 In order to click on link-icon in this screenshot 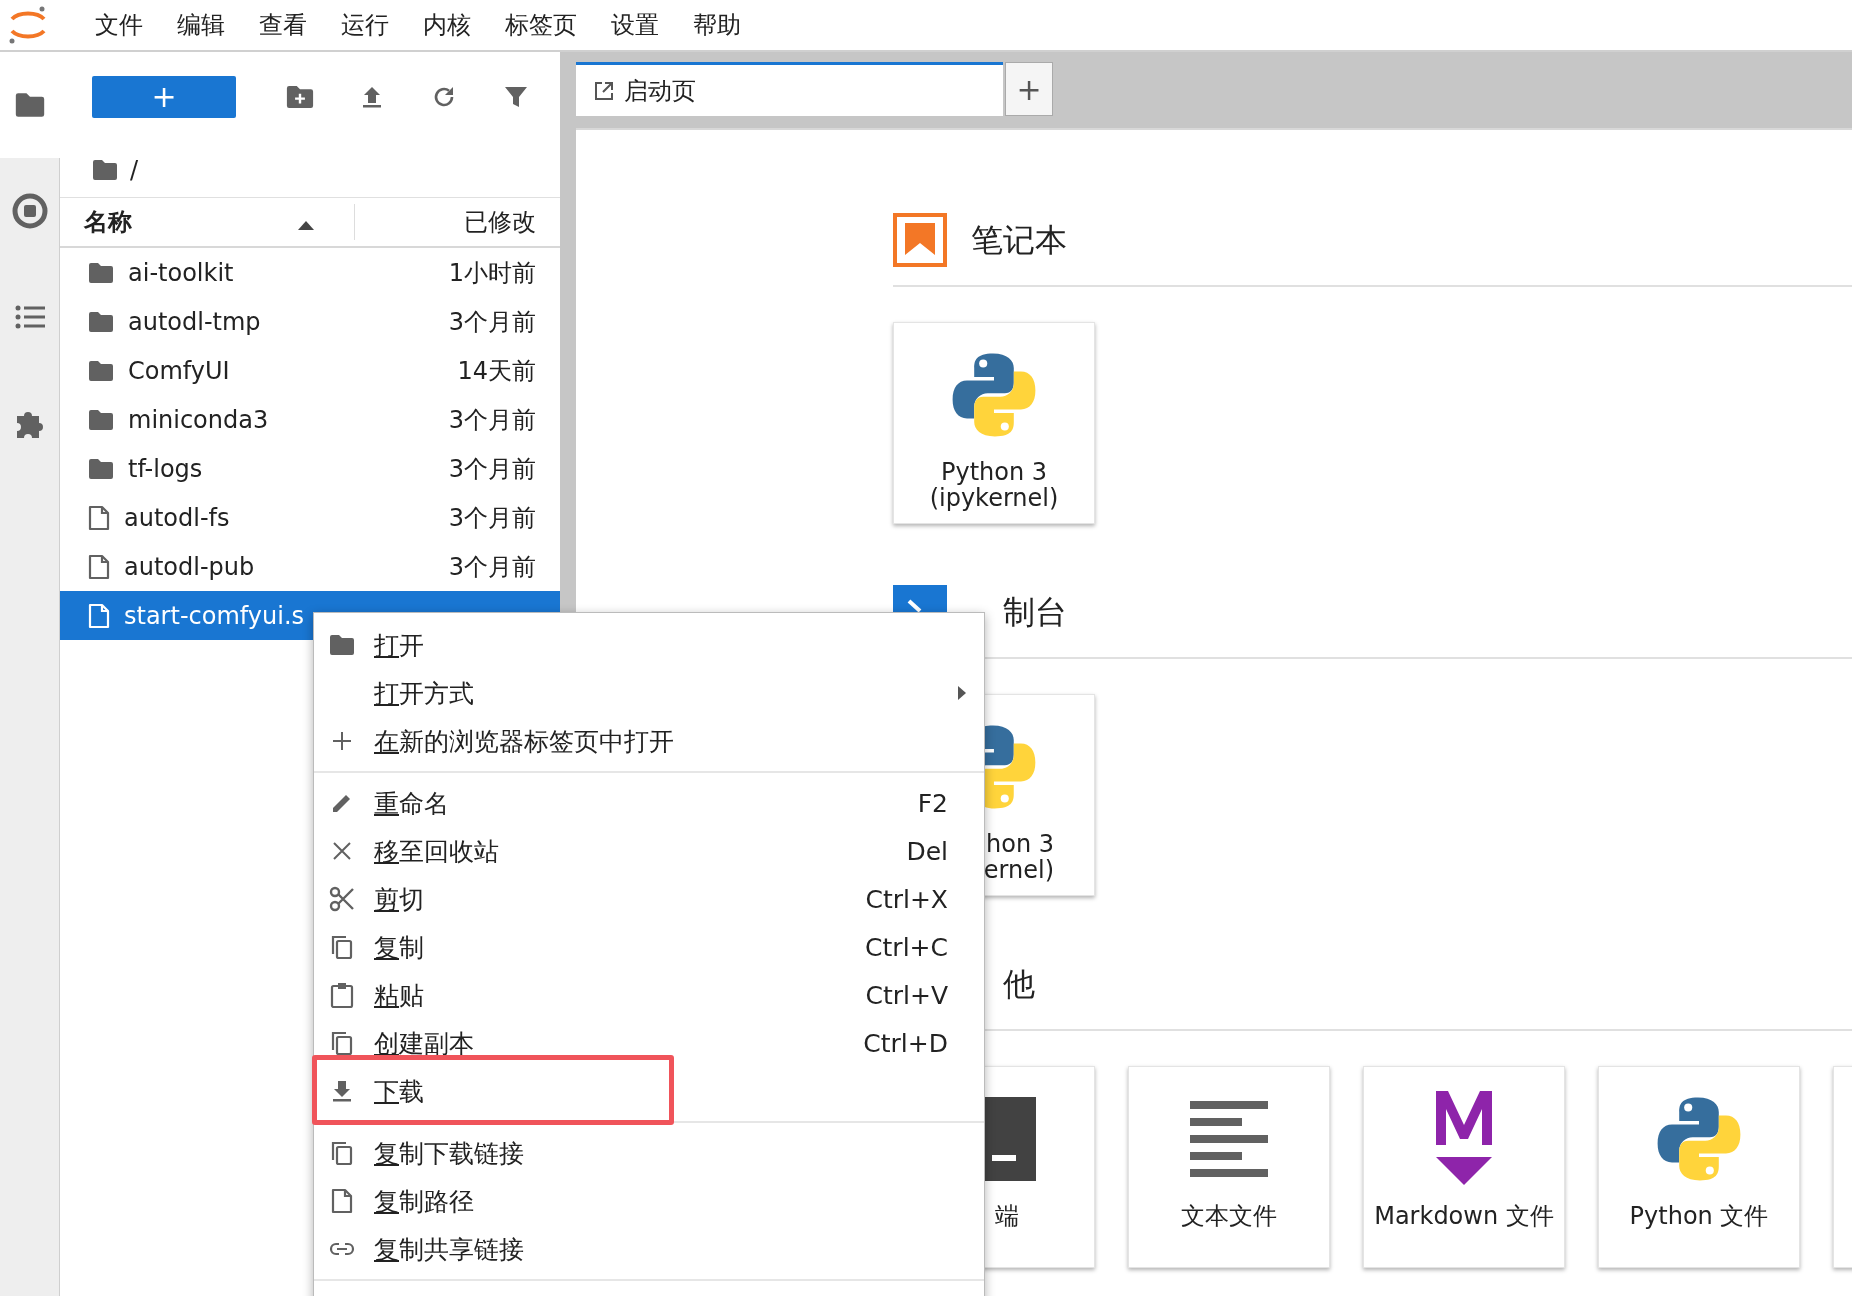, I will do `click(342, 1249)`.